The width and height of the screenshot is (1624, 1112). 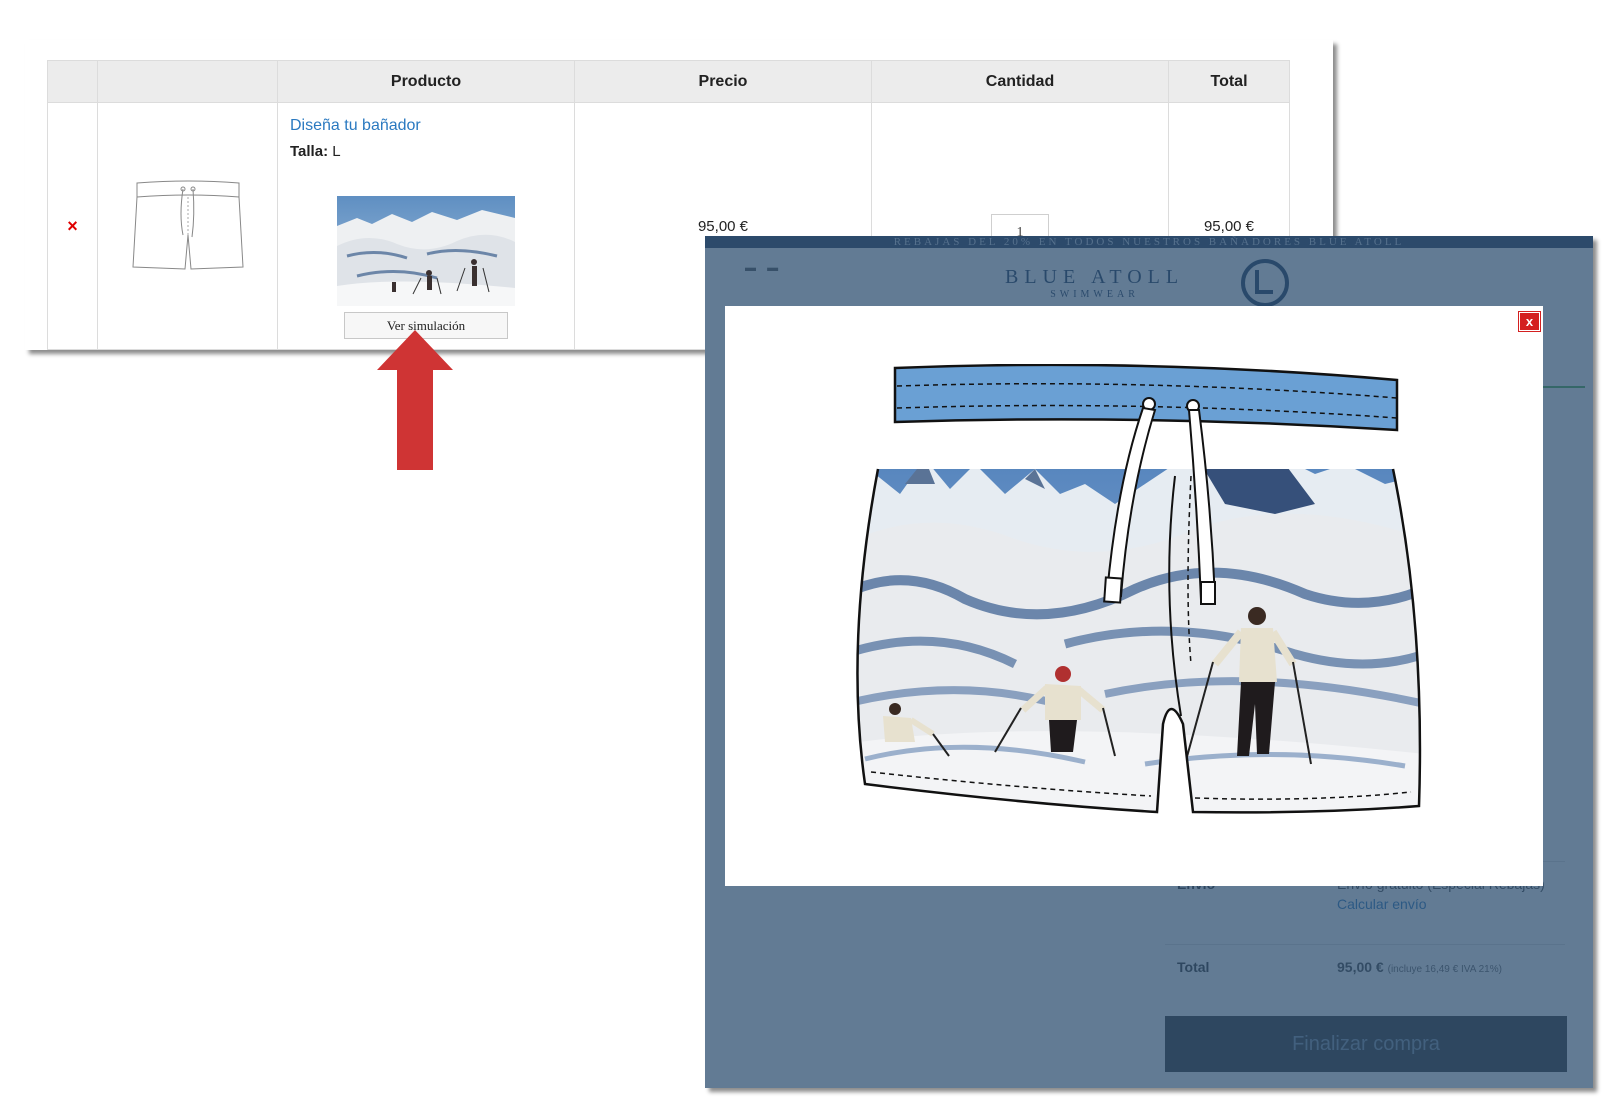 What do you see at coordinates (309, 151) in the screenshot?
I see `size-label: Talla:` at bounding box center [309, 151].